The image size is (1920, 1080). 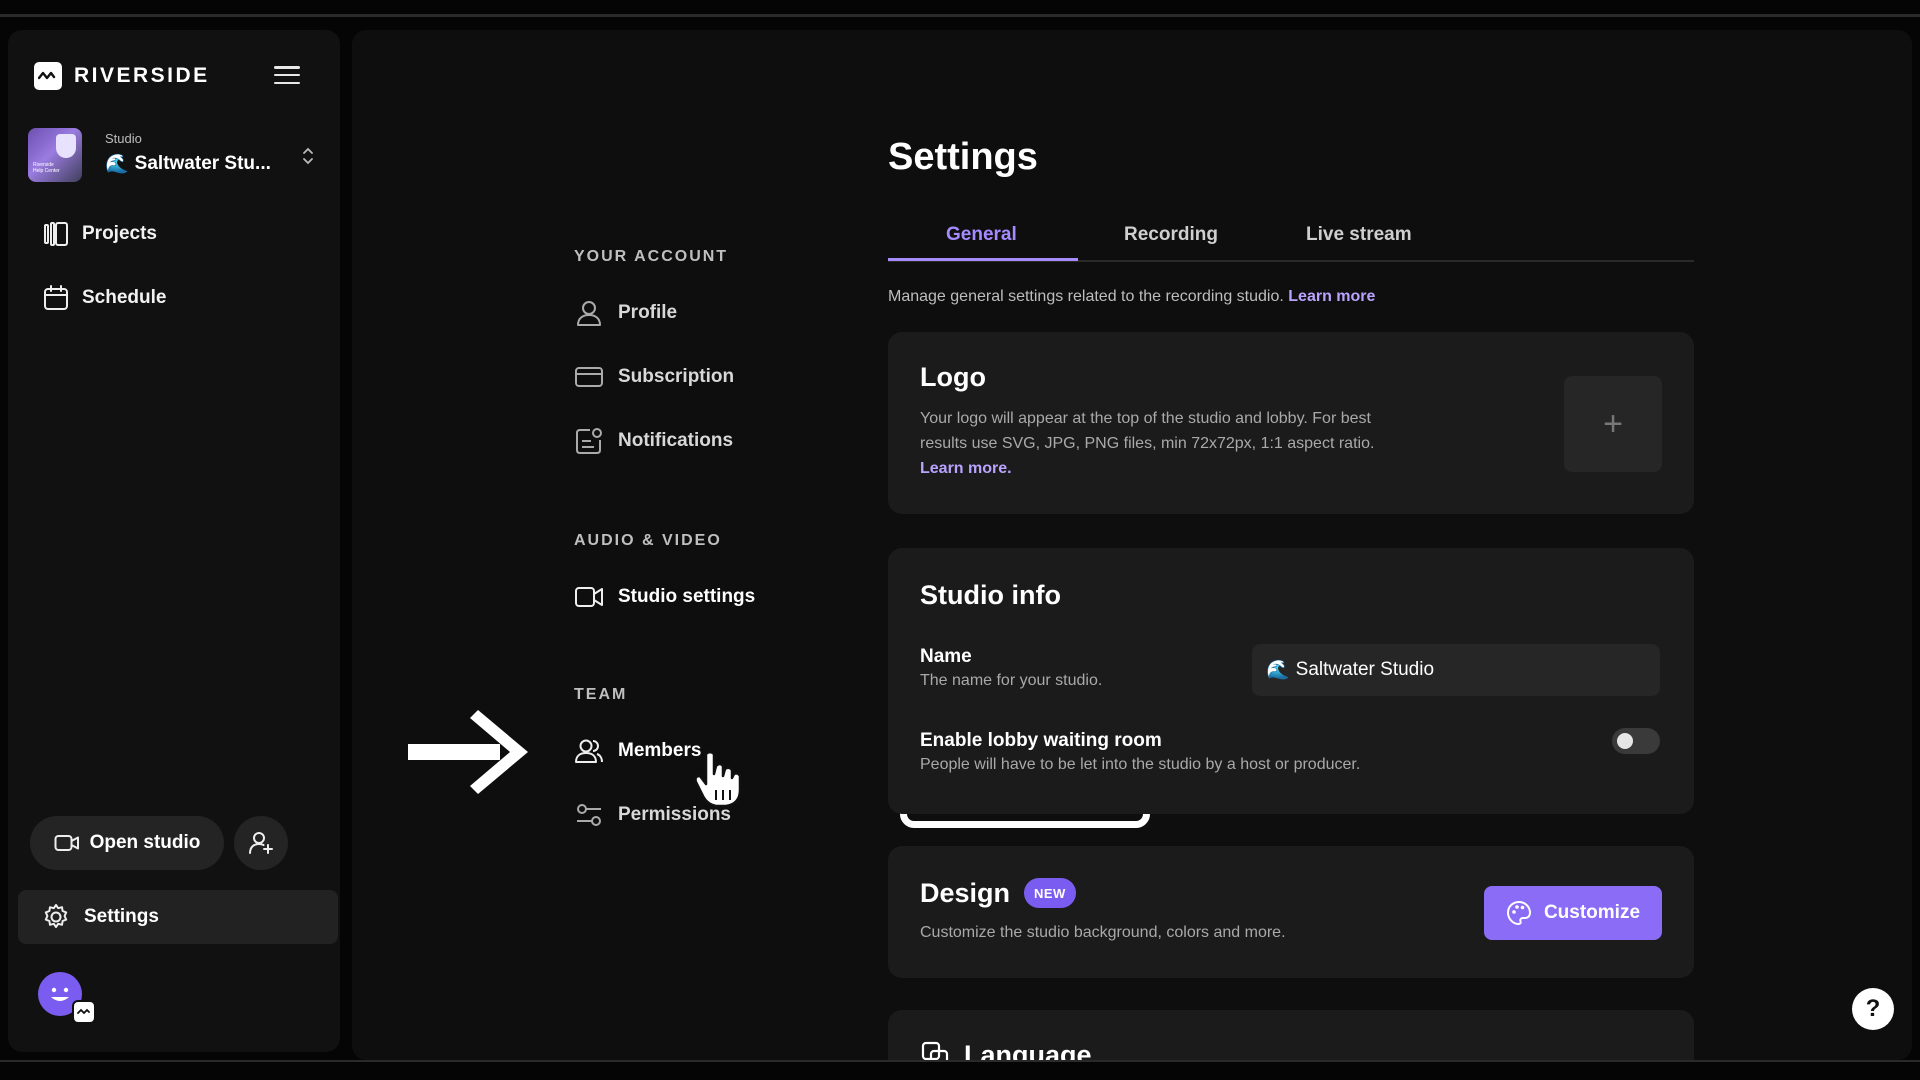 I want to click on customize-button: Customize, so click(x=1573, y=913).